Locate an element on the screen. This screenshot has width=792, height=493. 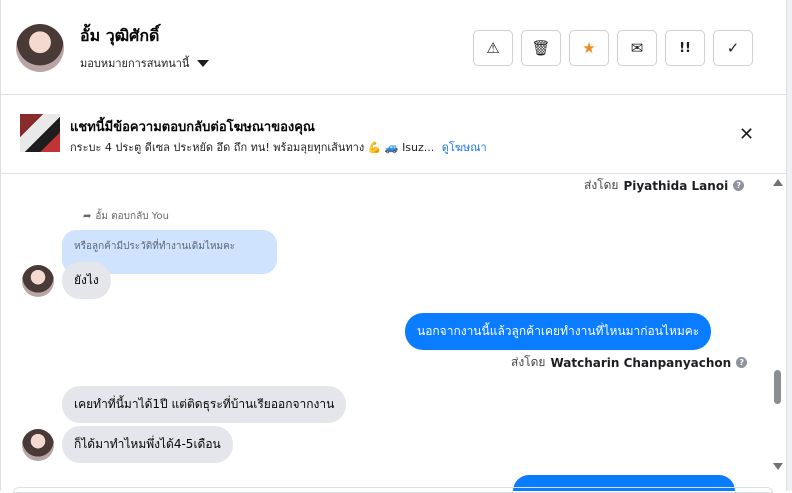
sent-by-label: ส่งโดย Watcharin Chanpanyachon ? is located at coordinates (629, 362).